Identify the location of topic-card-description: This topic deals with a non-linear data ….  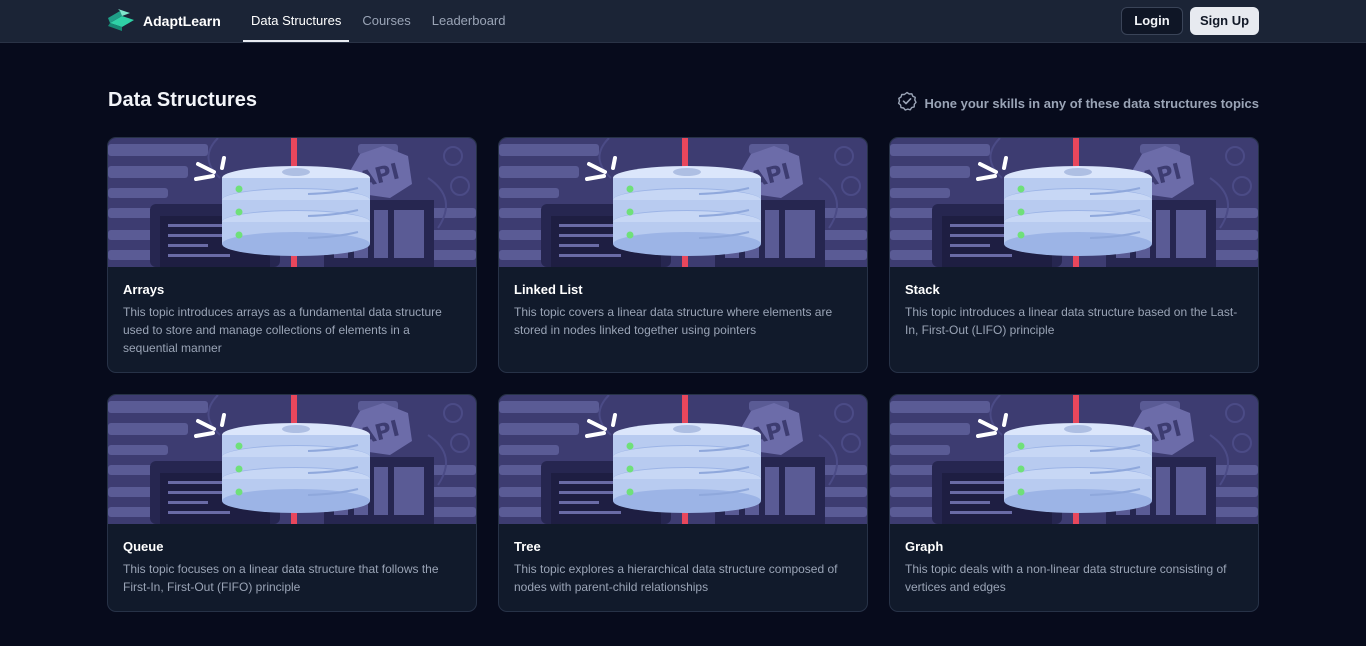
(1066, 578).